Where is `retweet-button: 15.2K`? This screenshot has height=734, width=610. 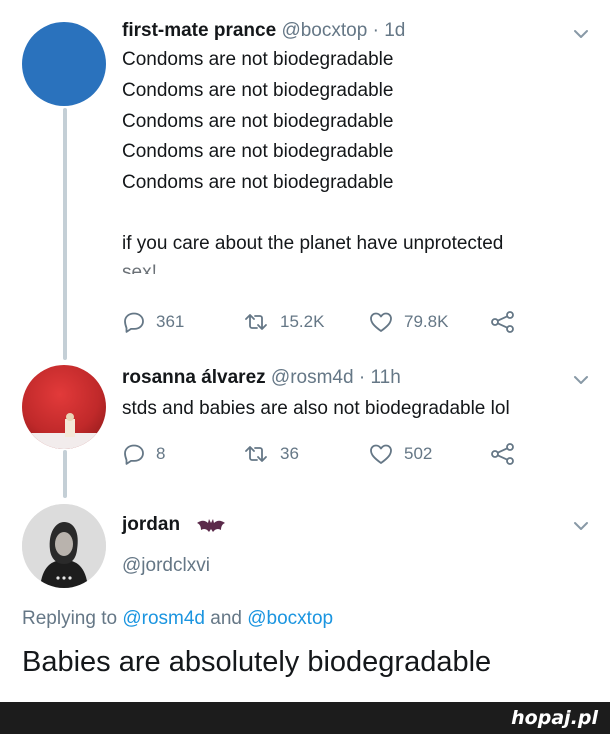
retweet-button: 15.2K is located at coordinates (283, 322).